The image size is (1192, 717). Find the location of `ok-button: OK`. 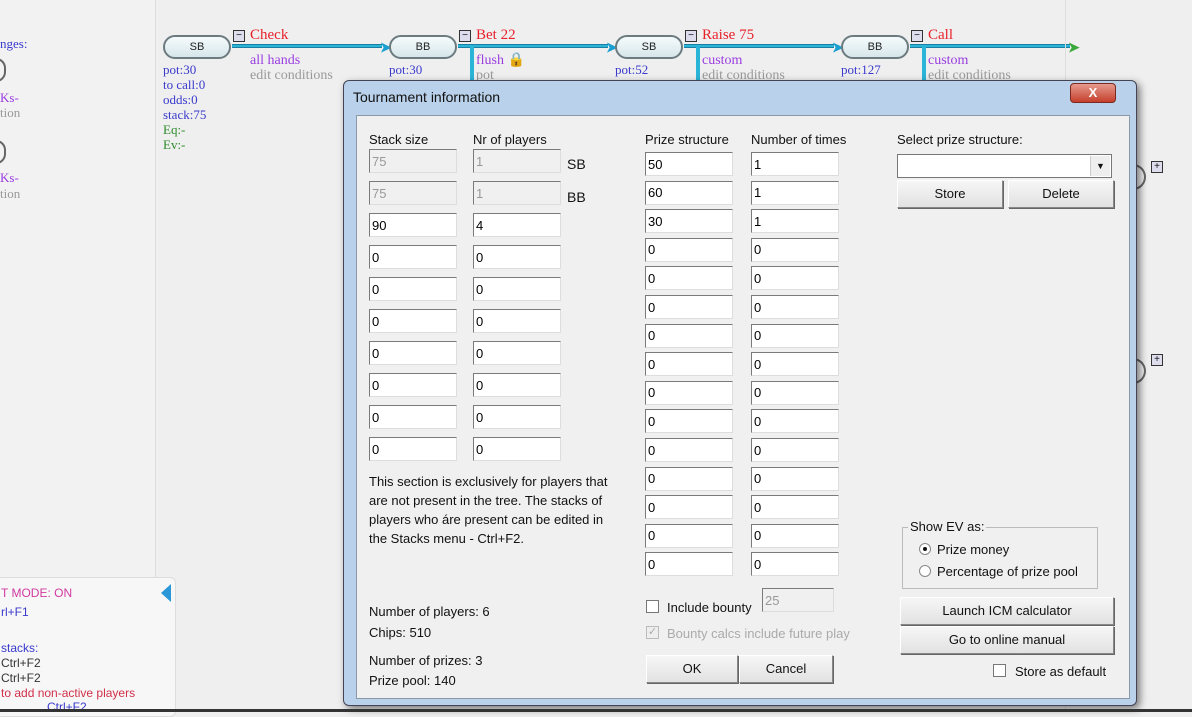

ok-button: OK is located at coordinates (692, 669).